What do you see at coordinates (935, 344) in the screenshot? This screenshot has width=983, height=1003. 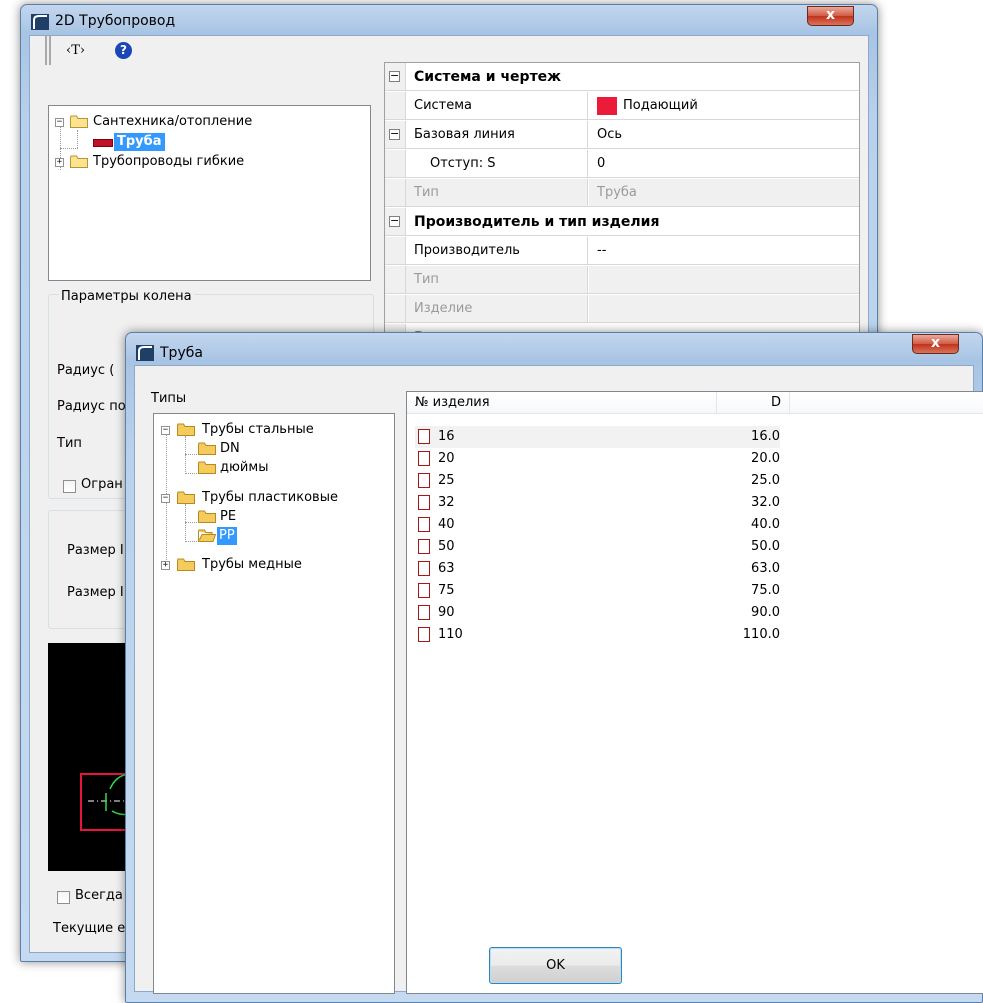 I see `pipe-close-button: x` at bounding box center [935, 344].